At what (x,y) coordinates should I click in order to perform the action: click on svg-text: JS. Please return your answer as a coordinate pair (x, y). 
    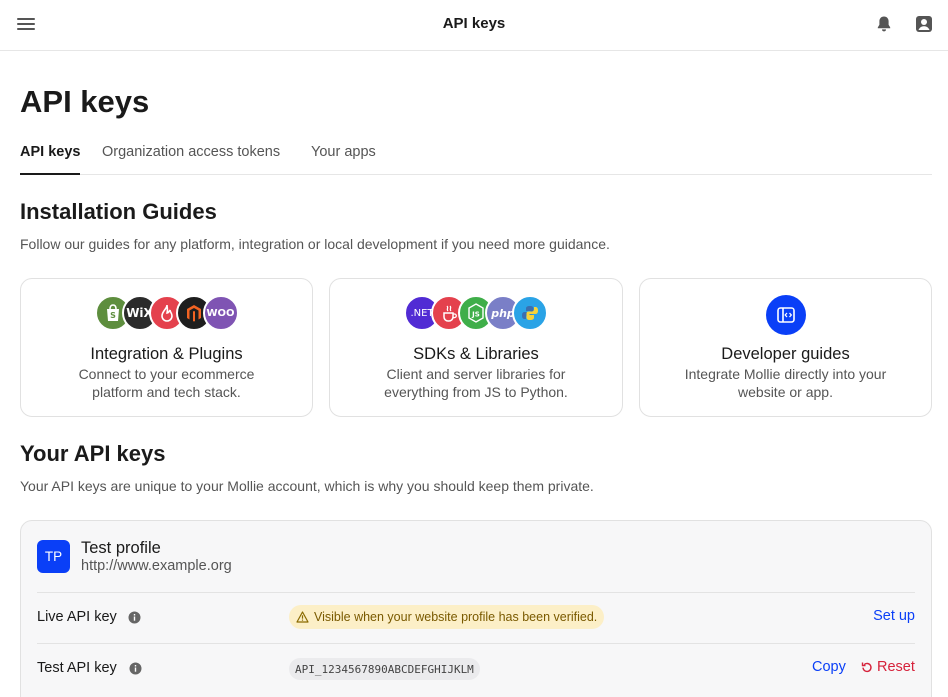
    Looking at the image, I should click on (475, 315).